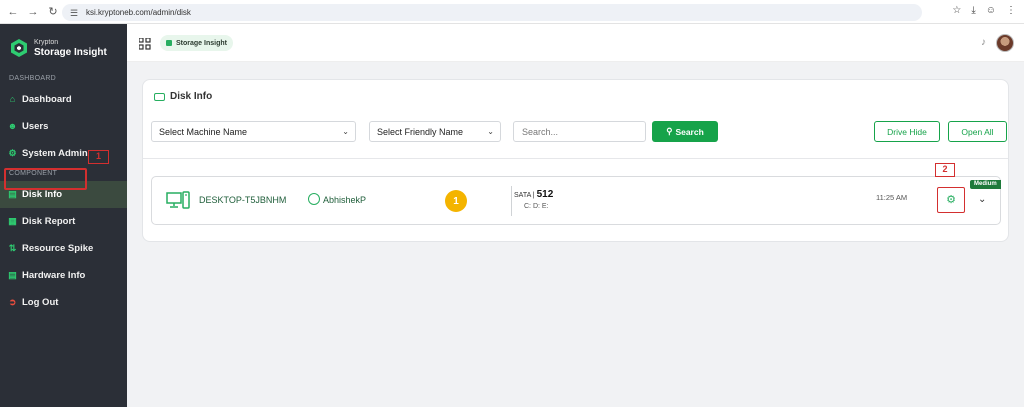 This screenshot has height=407, width=1024. Describe the element at coordinates (35, 126) in the screenshot. I see `sidebar-item-label: Users` at that location.